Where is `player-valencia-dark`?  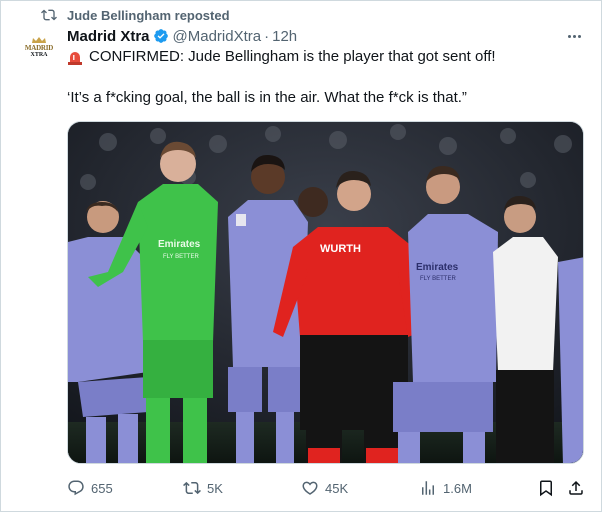
player-valencia-dark is located at coordinates (313, 202).